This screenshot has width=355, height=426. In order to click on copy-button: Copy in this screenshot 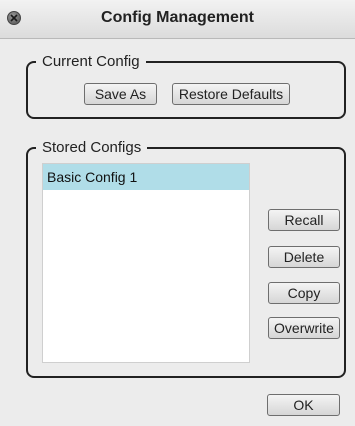, I will do `click(304, 293)`.